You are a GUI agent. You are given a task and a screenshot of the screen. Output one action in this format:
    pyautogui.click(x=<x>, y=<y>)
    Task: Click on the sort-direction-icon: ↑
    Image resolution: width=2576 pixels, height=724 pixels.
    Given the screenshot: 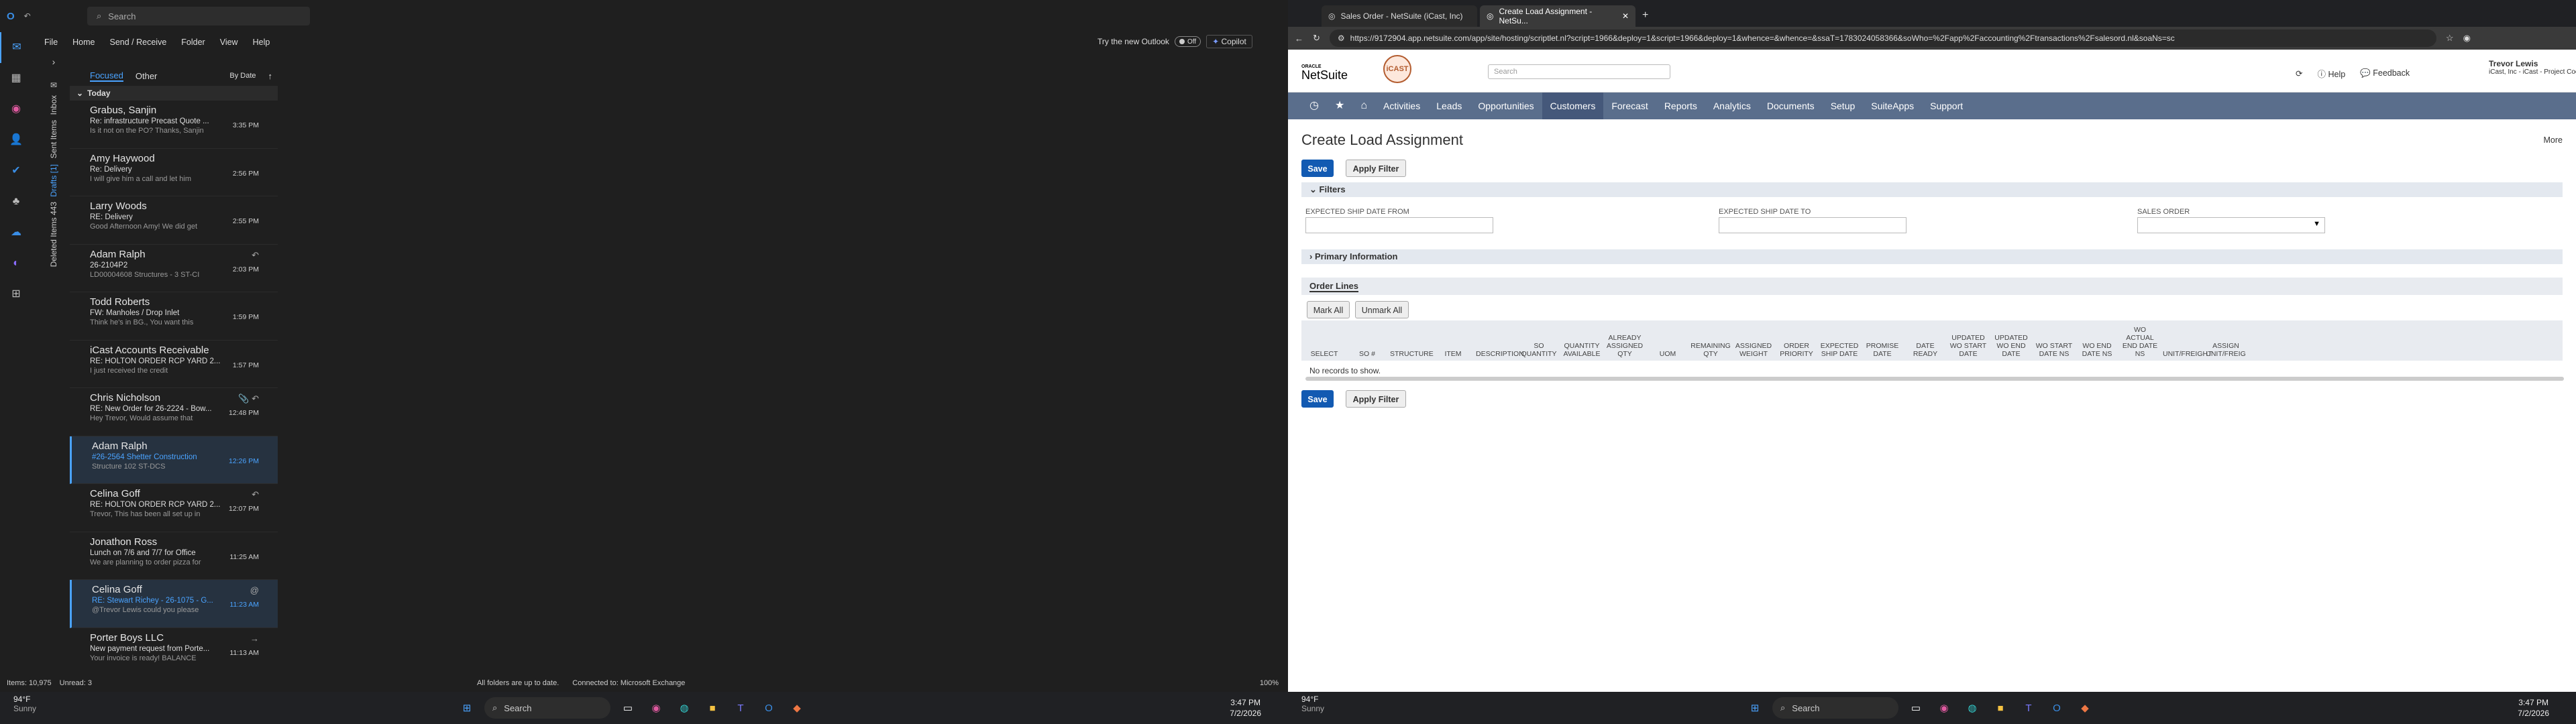 What is the action you would take?
    pyautogui.click(x=270, y=76)
    